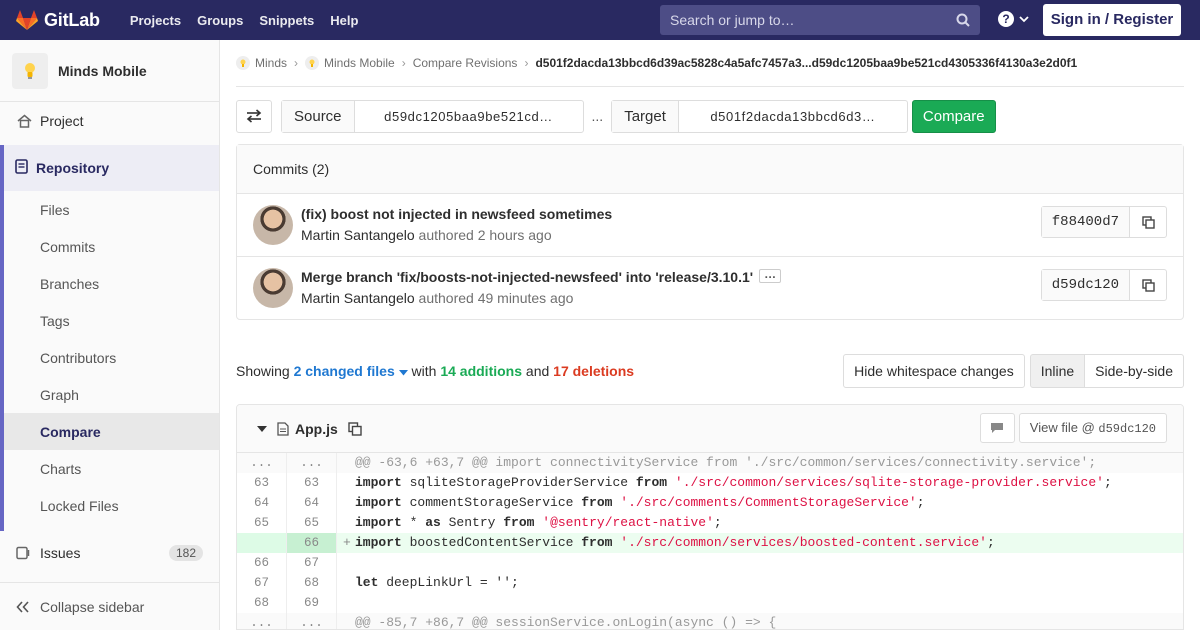 The width and height of the screenshot is (1200, 630). What do you see at coordinates (312, 603) in the screenshot?
I see `new-line-number: 69` at bounding box center [312, 603].